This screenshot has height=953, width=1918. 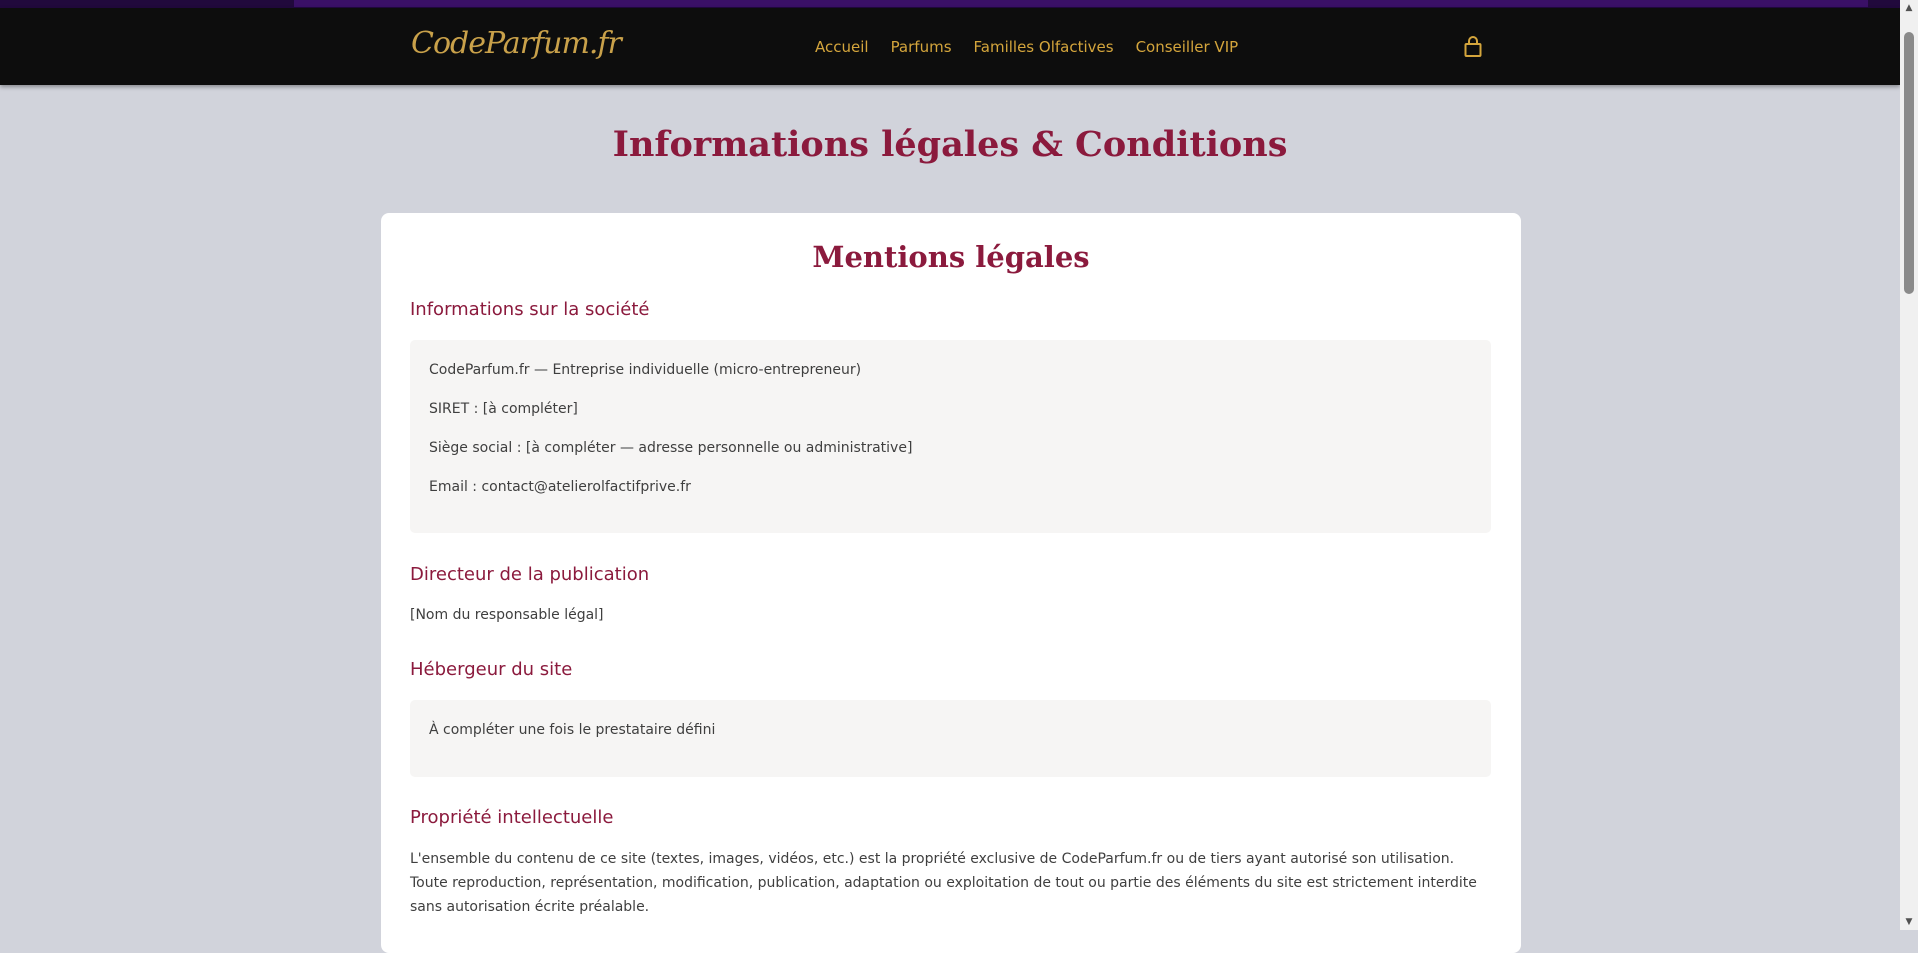 What do you see at coordinates (530, 574) in the screenshot?
I see `section-heading-directeur: Directeur de la publication` at bounding box center [530, 574].